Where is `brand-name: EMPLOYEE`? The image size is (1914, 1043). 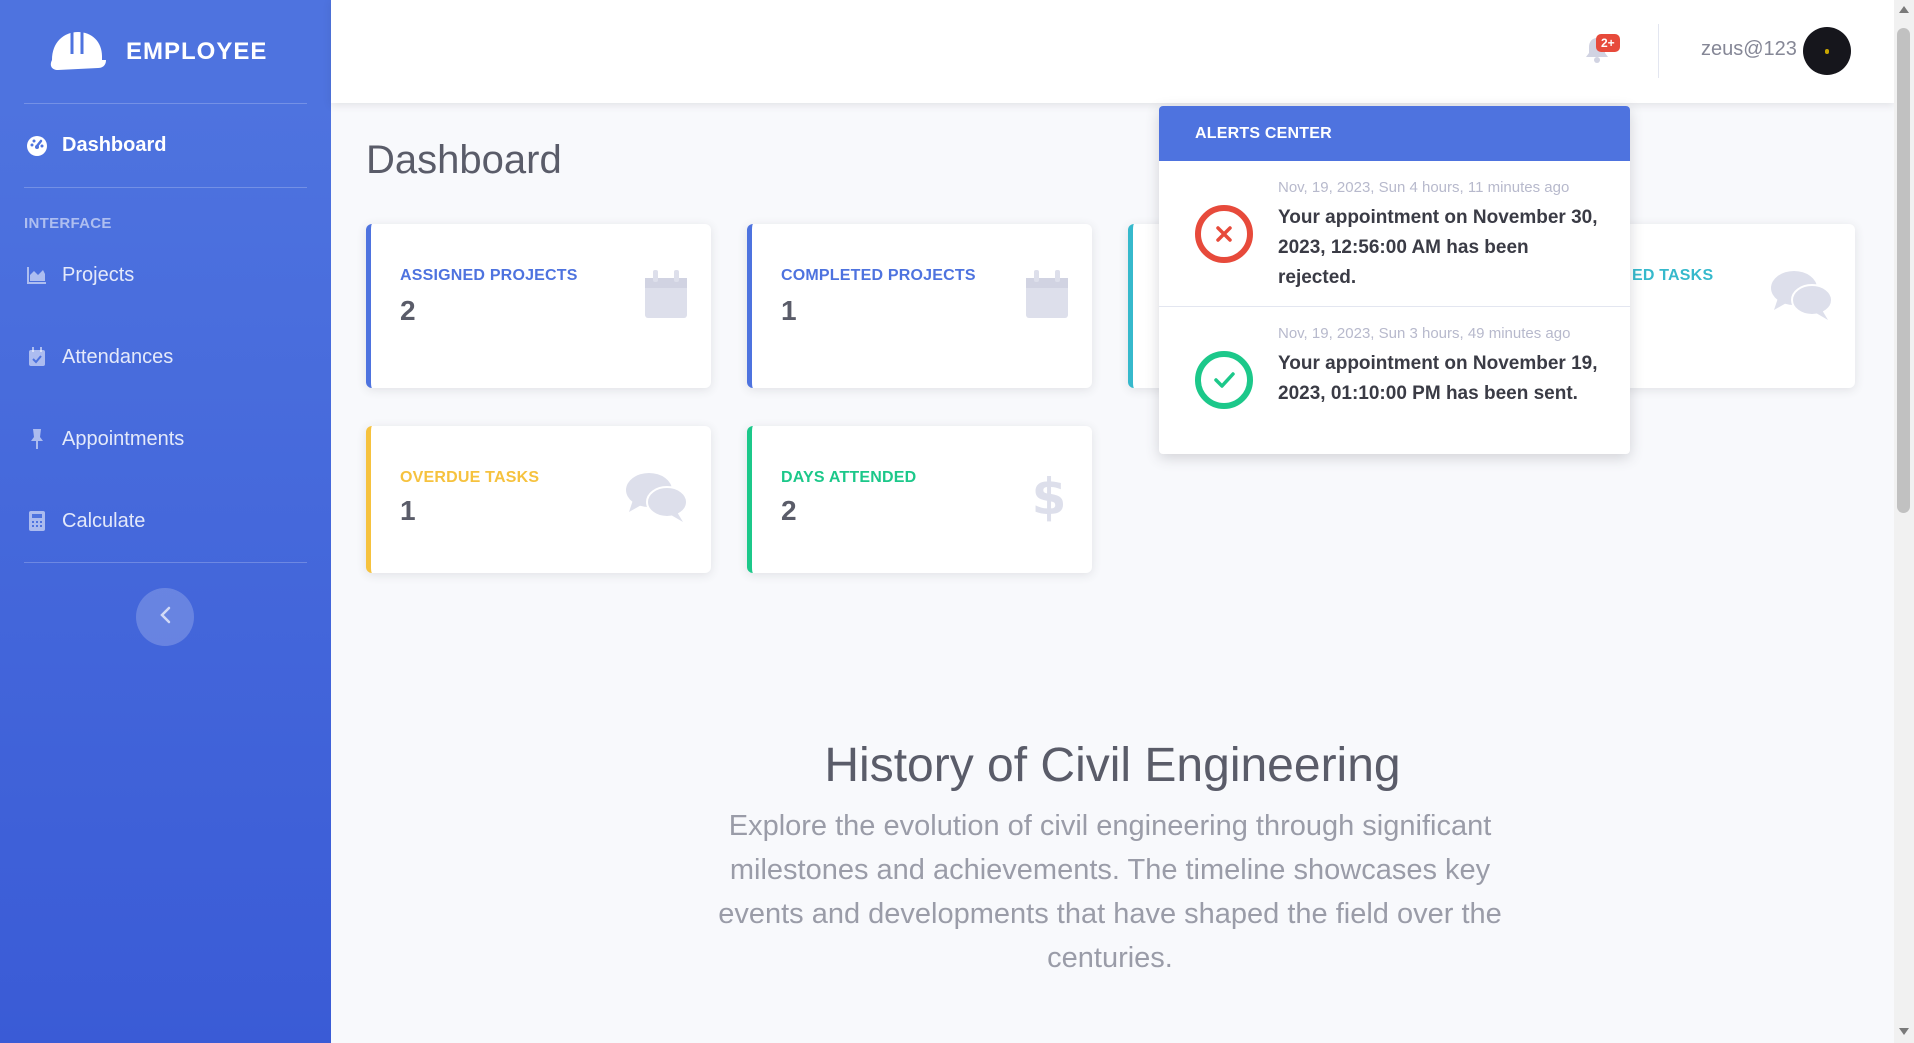
brand-name: EMPLOYEE is located at coordinates (197, 51).